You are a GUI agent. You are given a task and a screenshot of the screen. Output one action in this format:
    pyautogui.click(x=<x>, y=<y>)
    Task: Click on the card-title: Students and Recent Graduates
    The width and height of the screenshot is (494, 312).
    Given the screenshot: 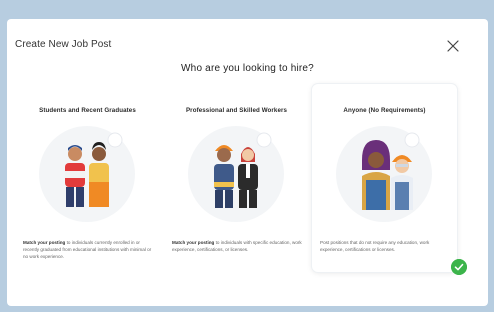 What is the action you would take?
    pyautogui.click(x=87, y=110)
    